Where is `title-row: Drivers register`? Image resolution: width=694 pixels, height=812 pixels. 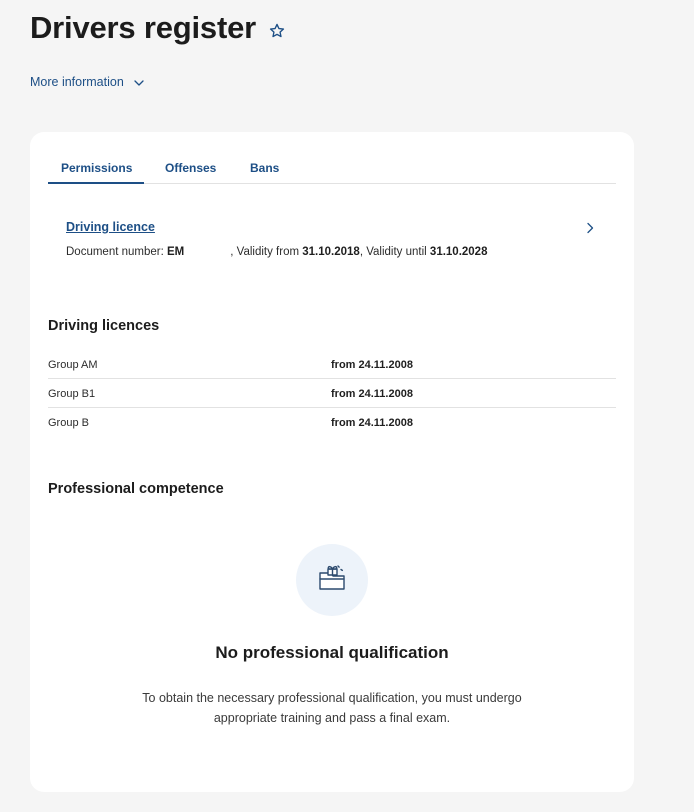
title-row: Drivers register is located at coordinates (158, 28).